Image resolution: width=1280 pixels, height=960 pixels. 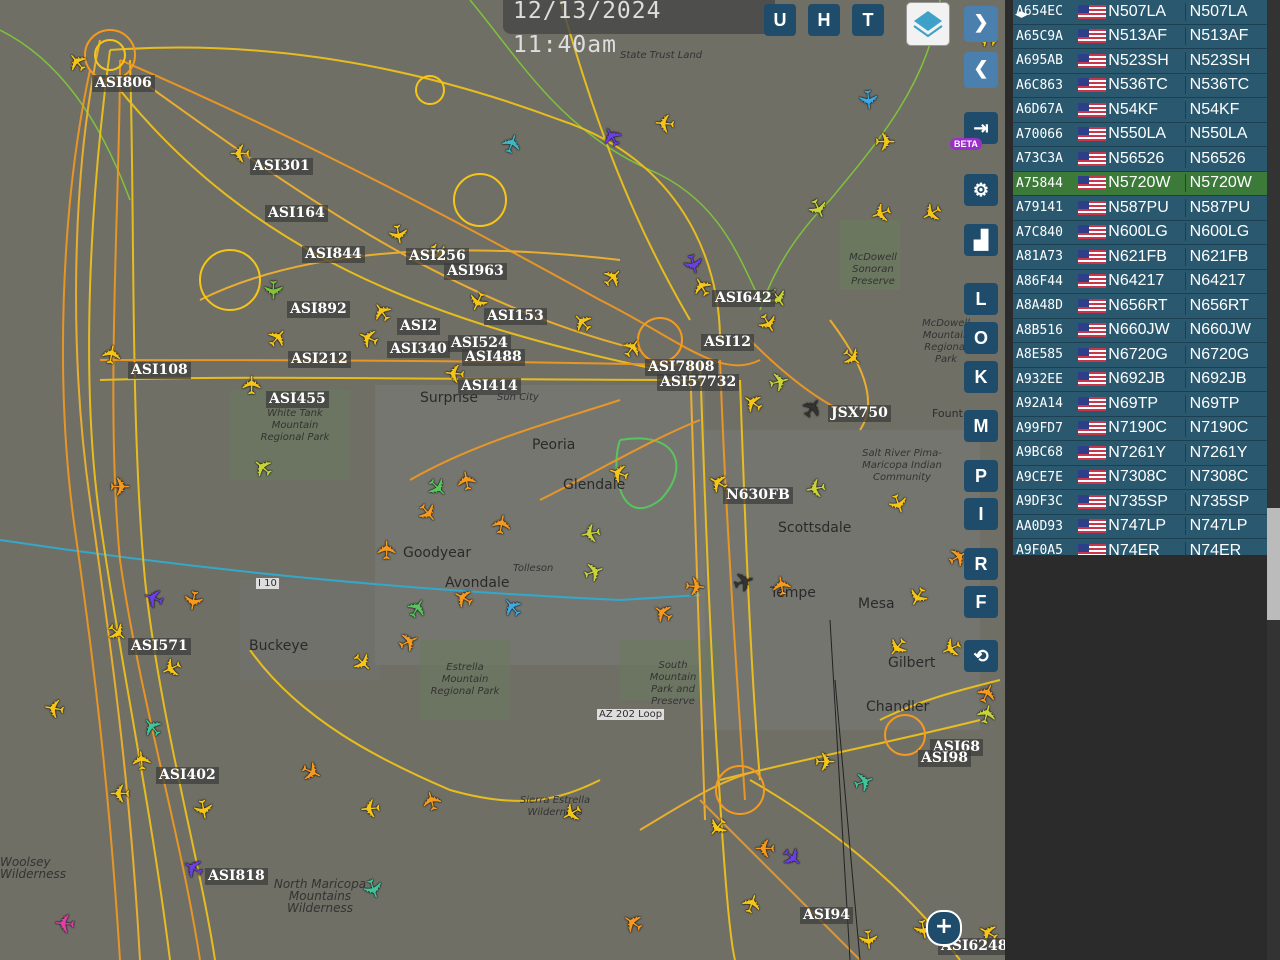 What do you see at coordinates (1141, 208) in the screenshot?
I see `table-row: A79141 N587PU N587PU` at bounding box center [1141, 208].